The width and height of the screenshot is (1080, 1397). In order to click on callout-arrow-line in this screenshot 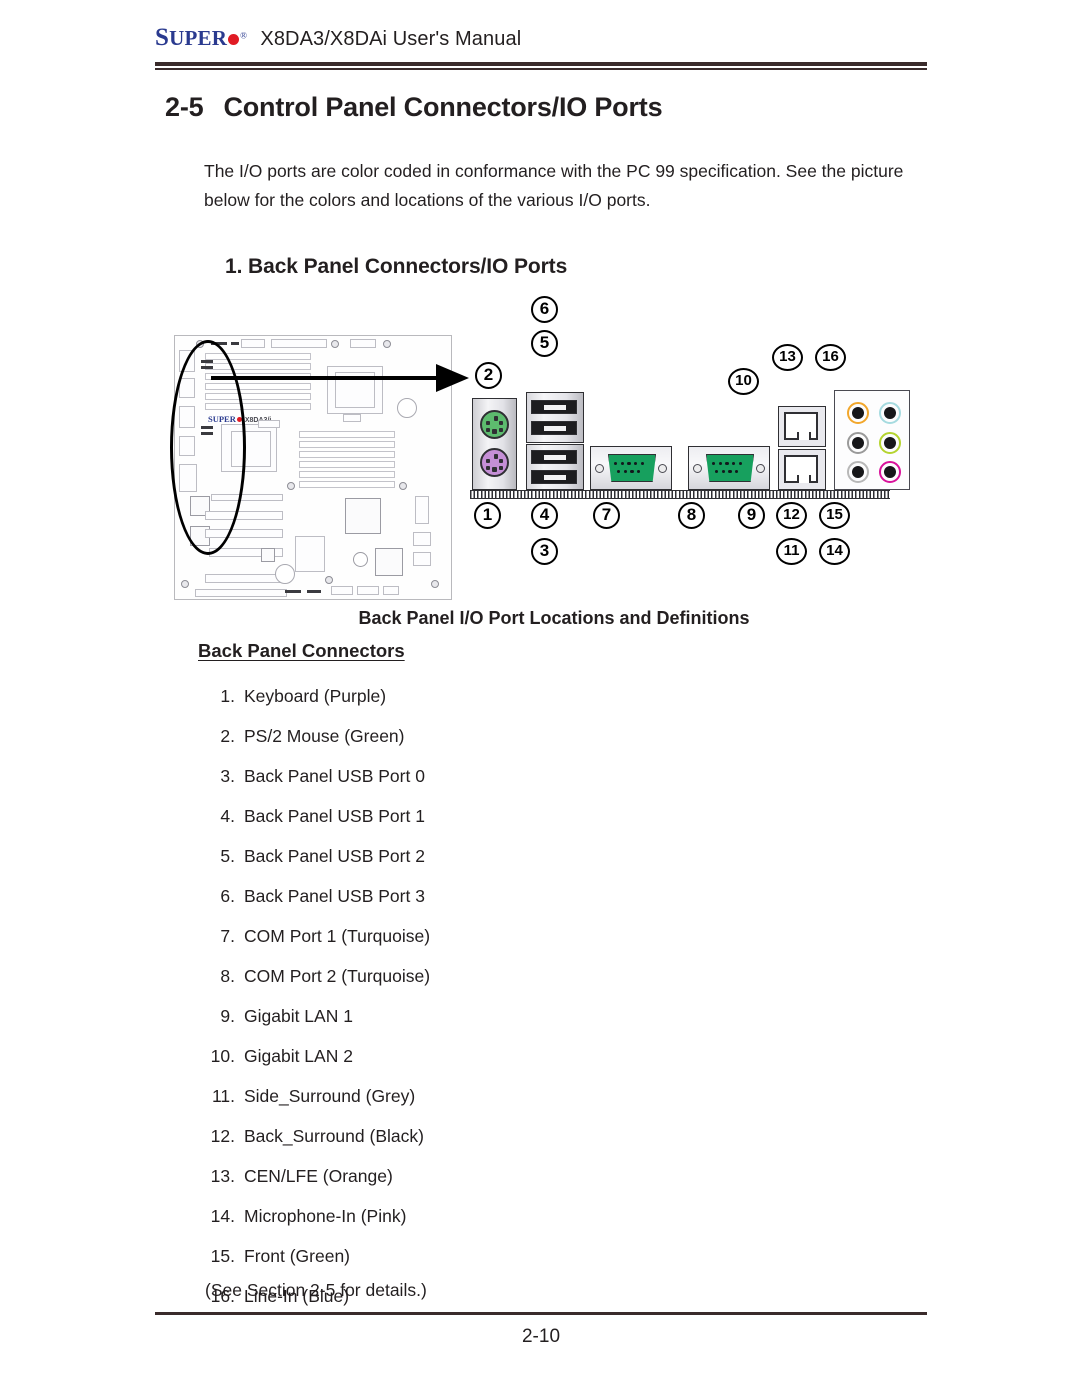, I will do `click(335, 378)`.